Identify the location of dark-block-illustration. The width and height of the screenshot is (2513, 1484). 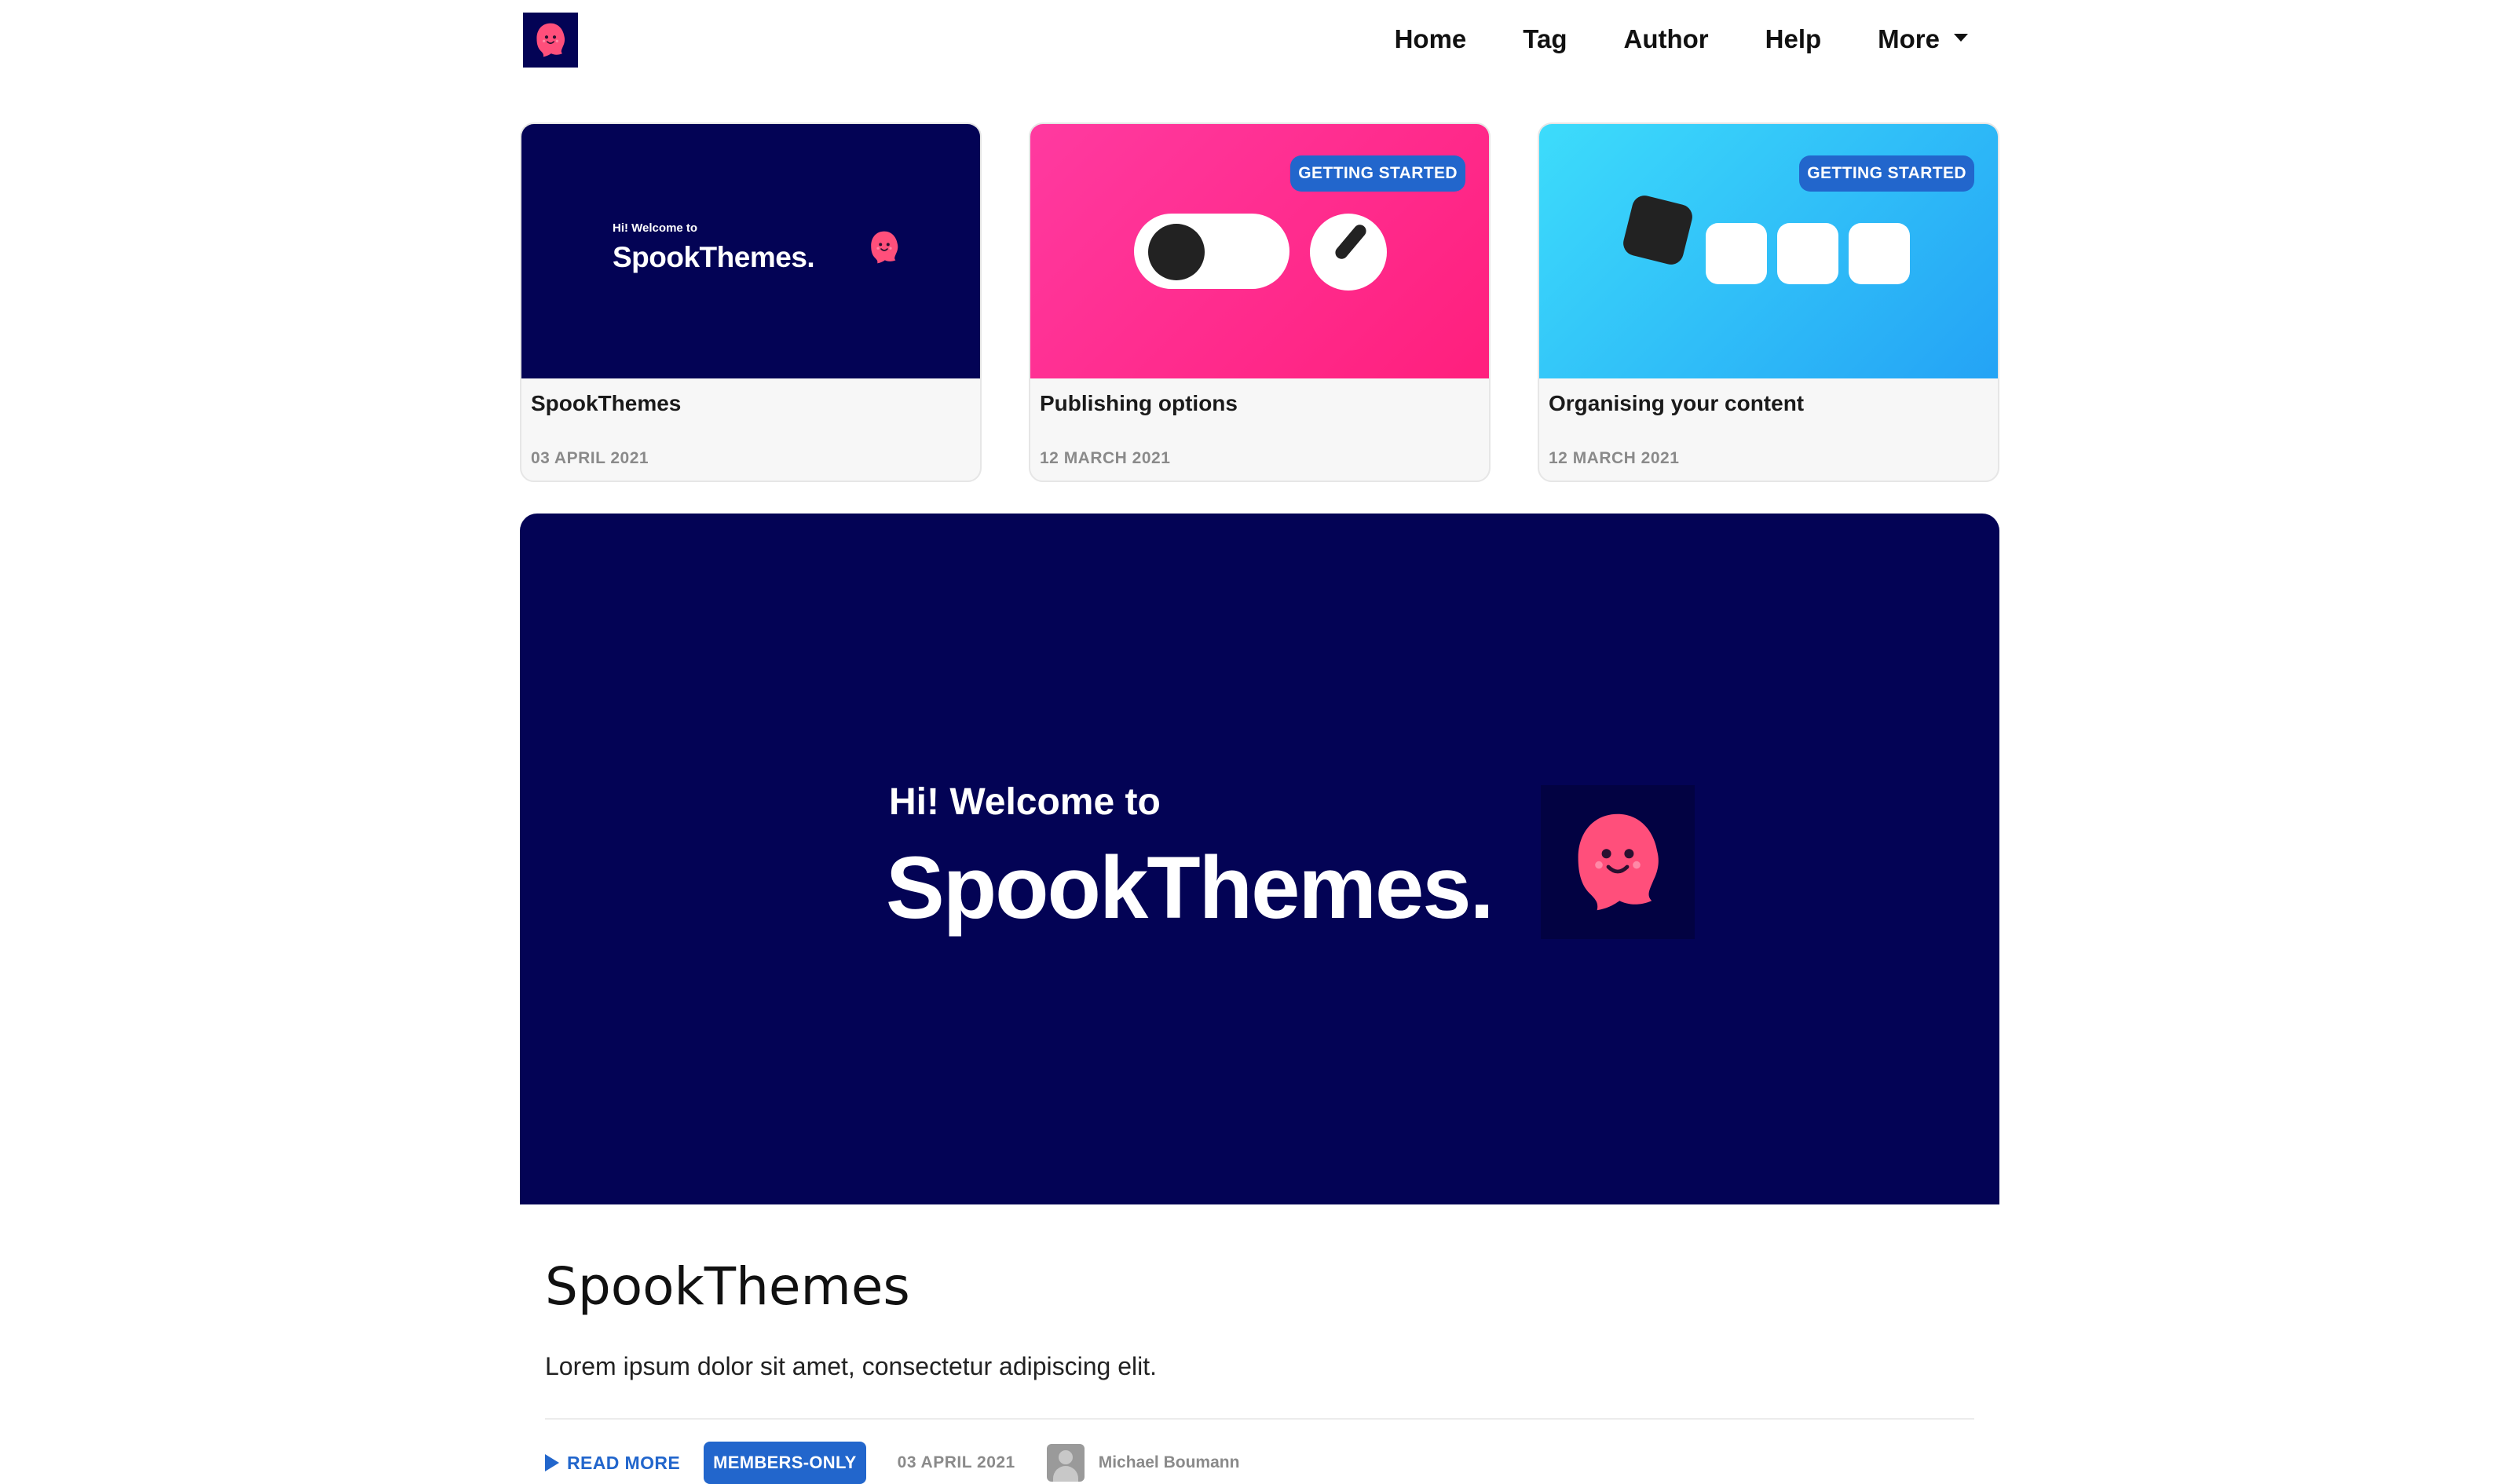
(1657, 230).